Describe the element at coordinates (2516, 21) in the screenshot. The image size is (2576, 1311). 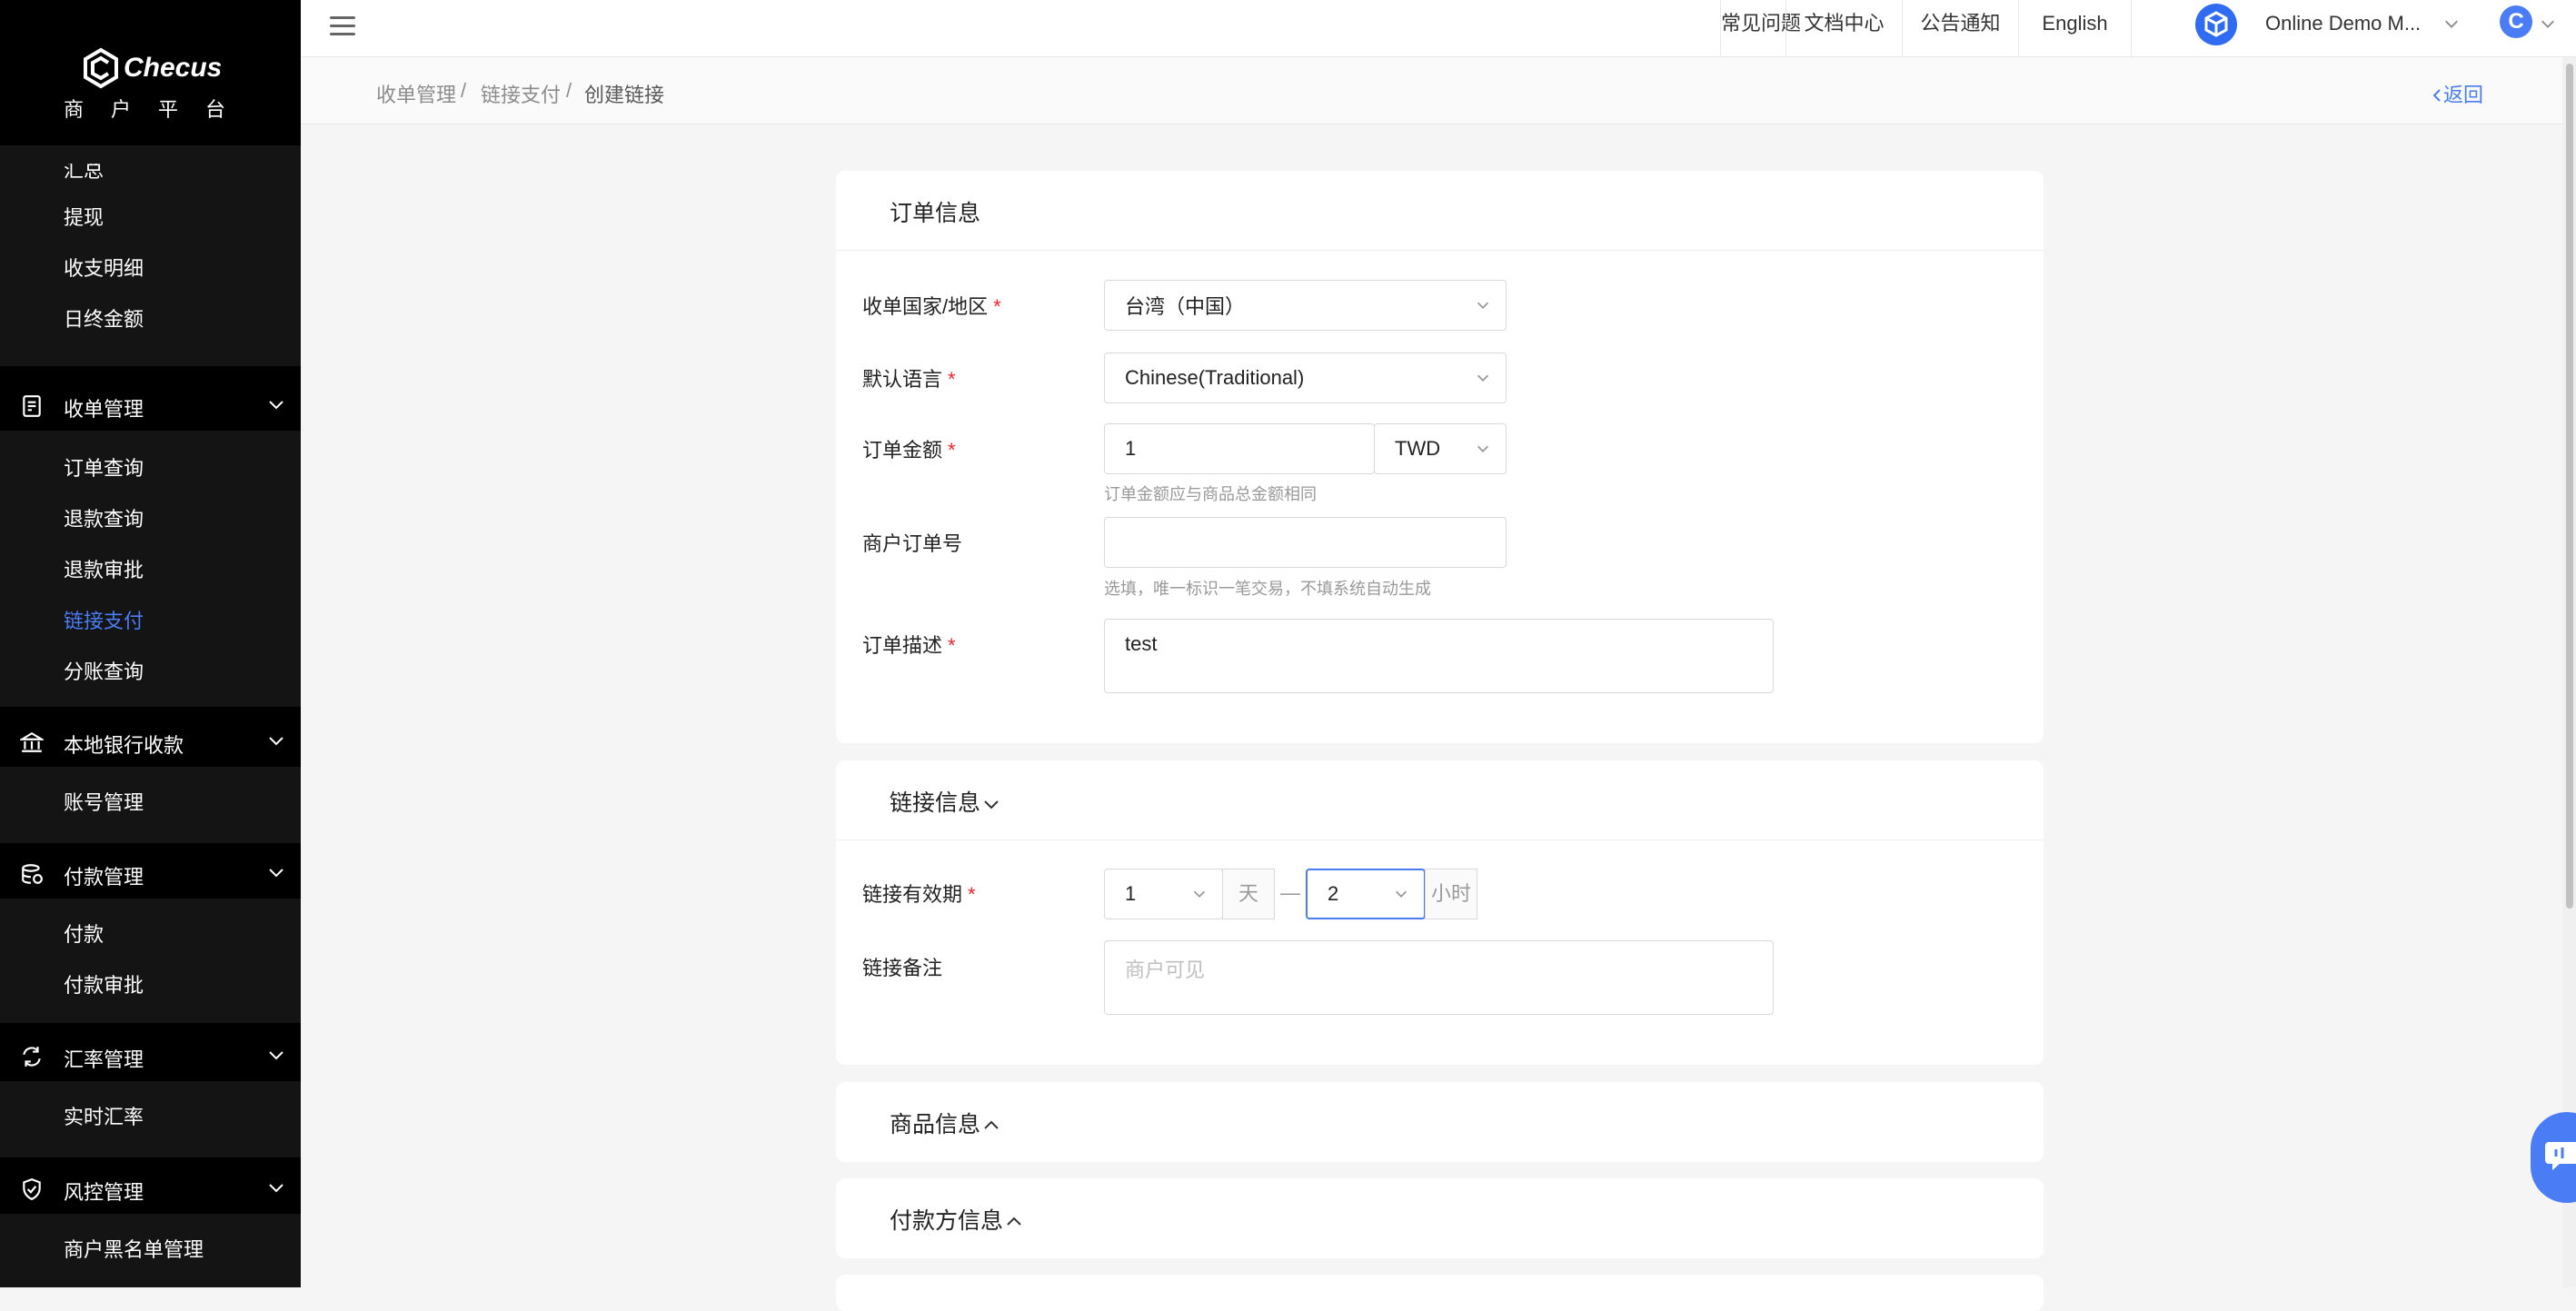
I see `user-avatar: C` at that location.